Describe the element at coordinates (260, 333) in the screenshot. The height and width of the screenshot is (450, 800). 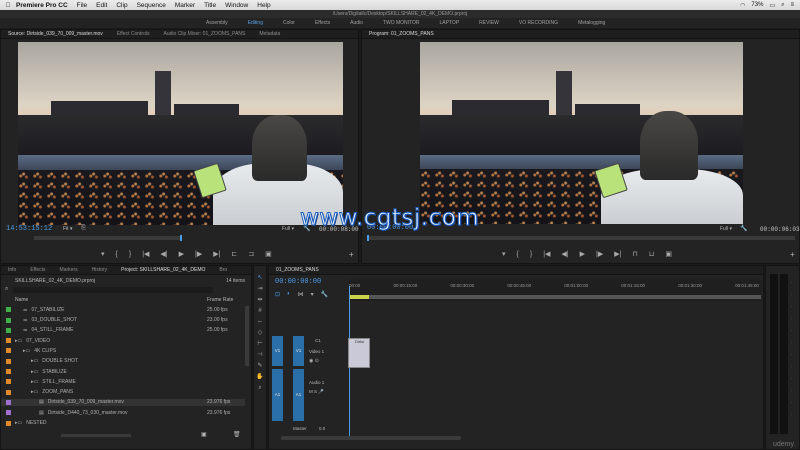
I see `razor-icon: ◇` at that location.